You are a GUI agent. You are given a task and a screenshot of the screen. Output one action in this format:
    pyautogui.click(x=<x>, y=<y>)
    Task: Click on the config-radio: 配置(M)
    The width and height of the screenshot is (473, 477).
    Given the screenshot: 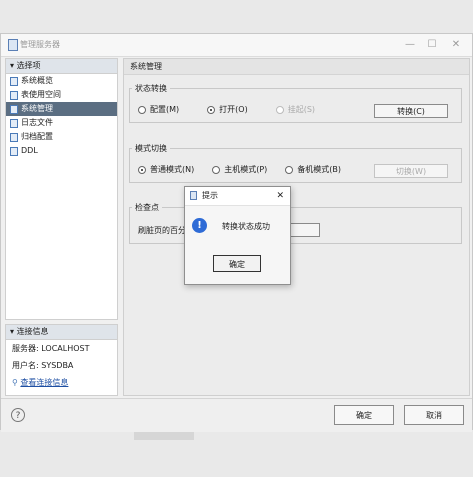 What is the action you would take?
    pyautogui.click(x=158, y=109)
    